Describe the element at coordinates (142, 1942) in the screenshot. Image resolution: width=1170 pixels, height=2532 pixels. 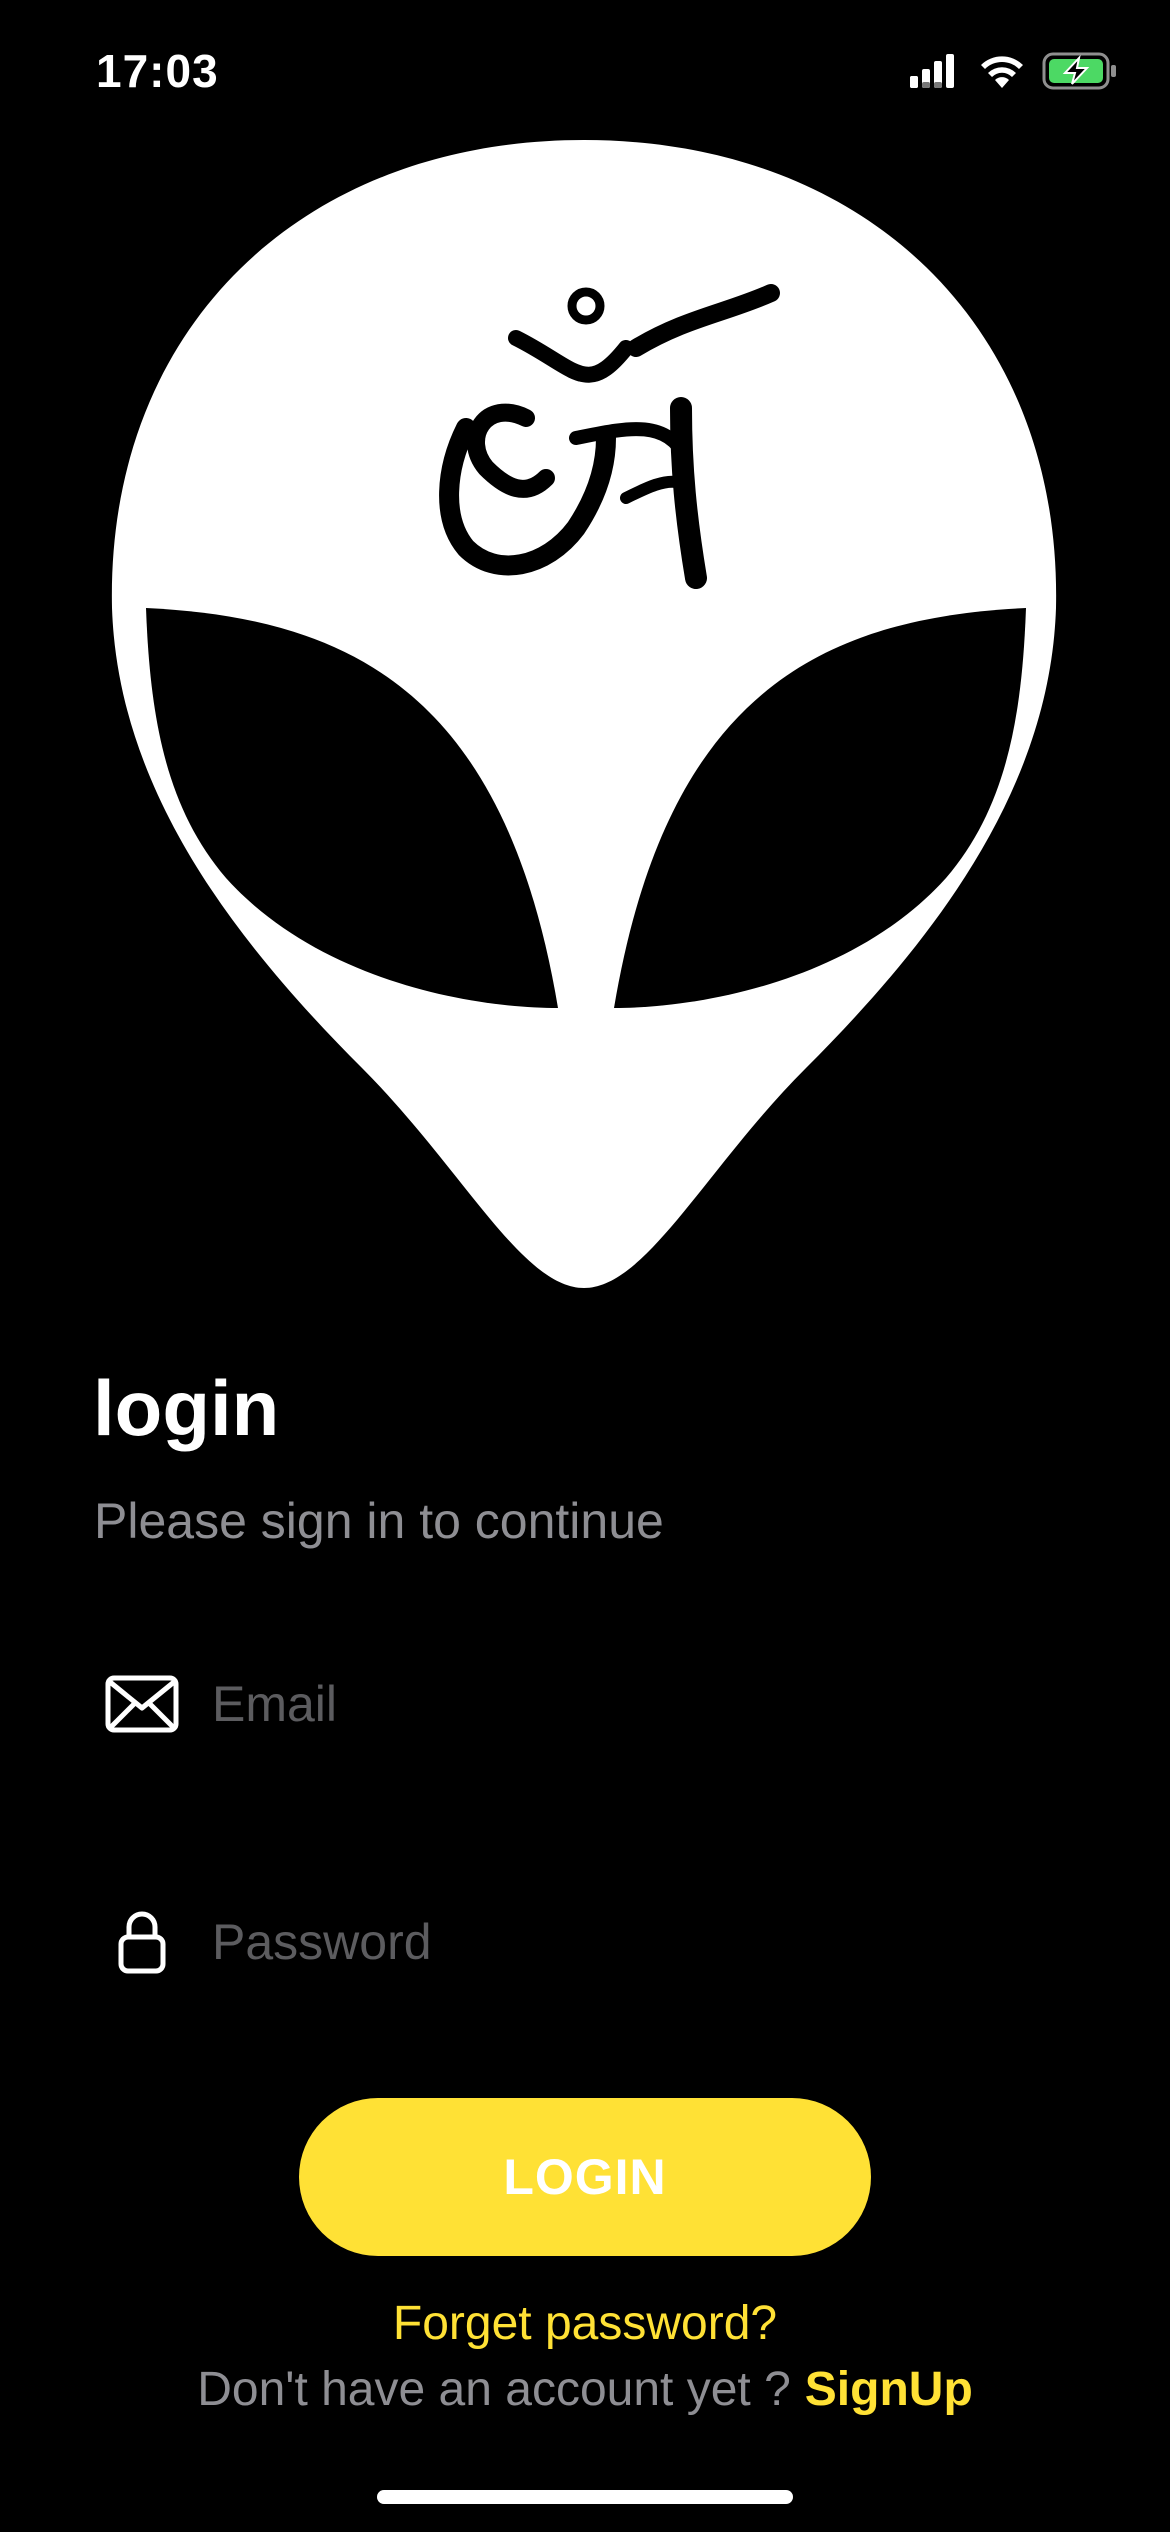
I see `lock-icon` at that location.